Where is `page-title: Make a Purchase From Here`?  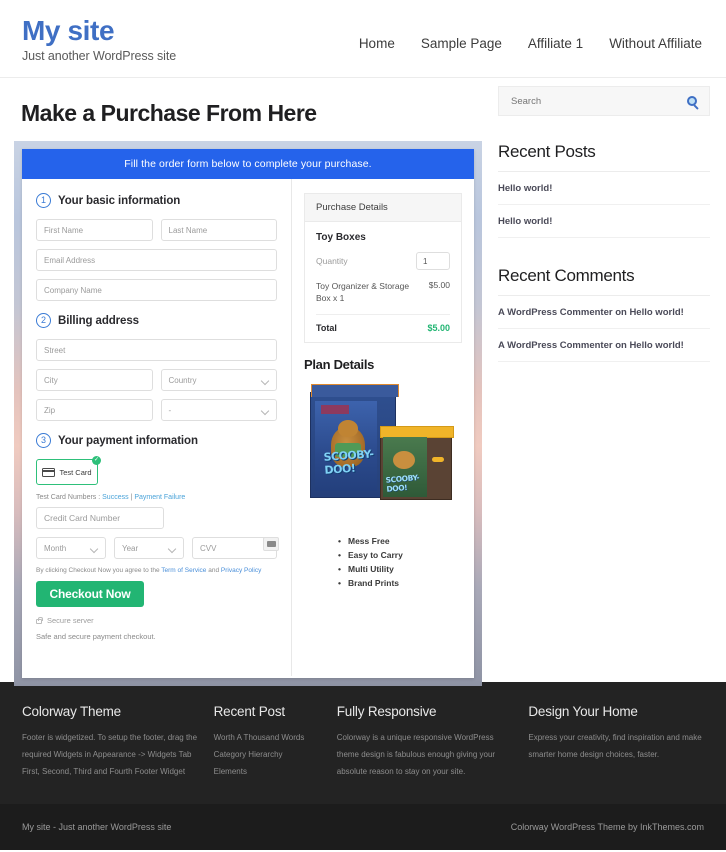 page-title: Make a Purchase From Here is located at coordinates (169, 113).